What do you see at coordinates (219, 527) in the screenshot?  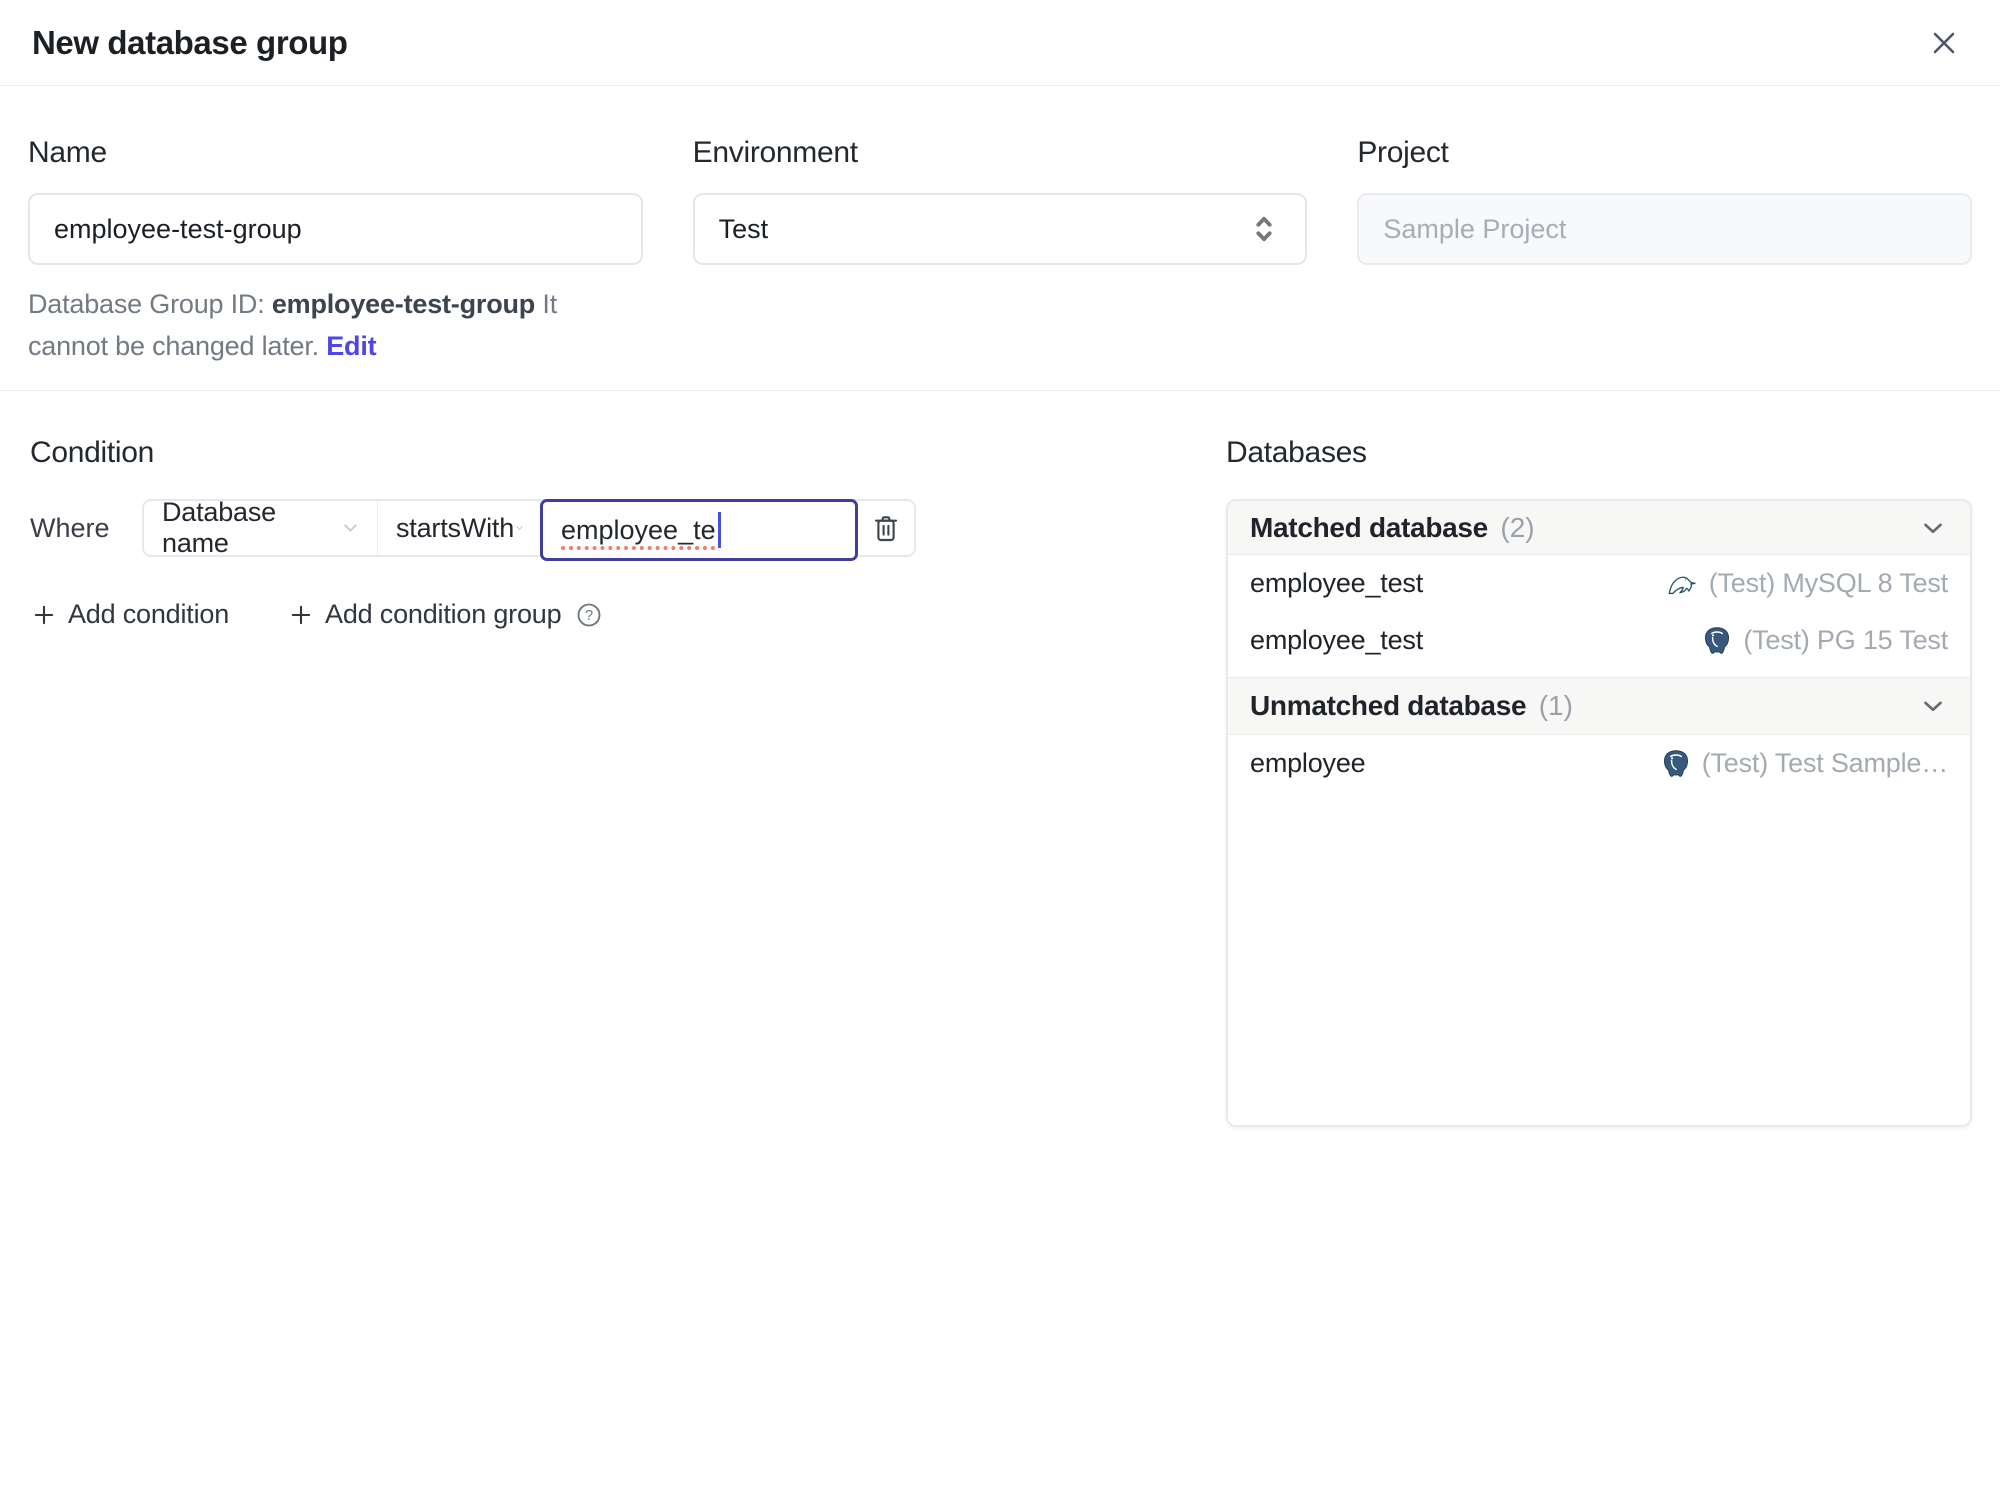 I see `condition-factor-value: Database name` at bounding box center [219, 527].